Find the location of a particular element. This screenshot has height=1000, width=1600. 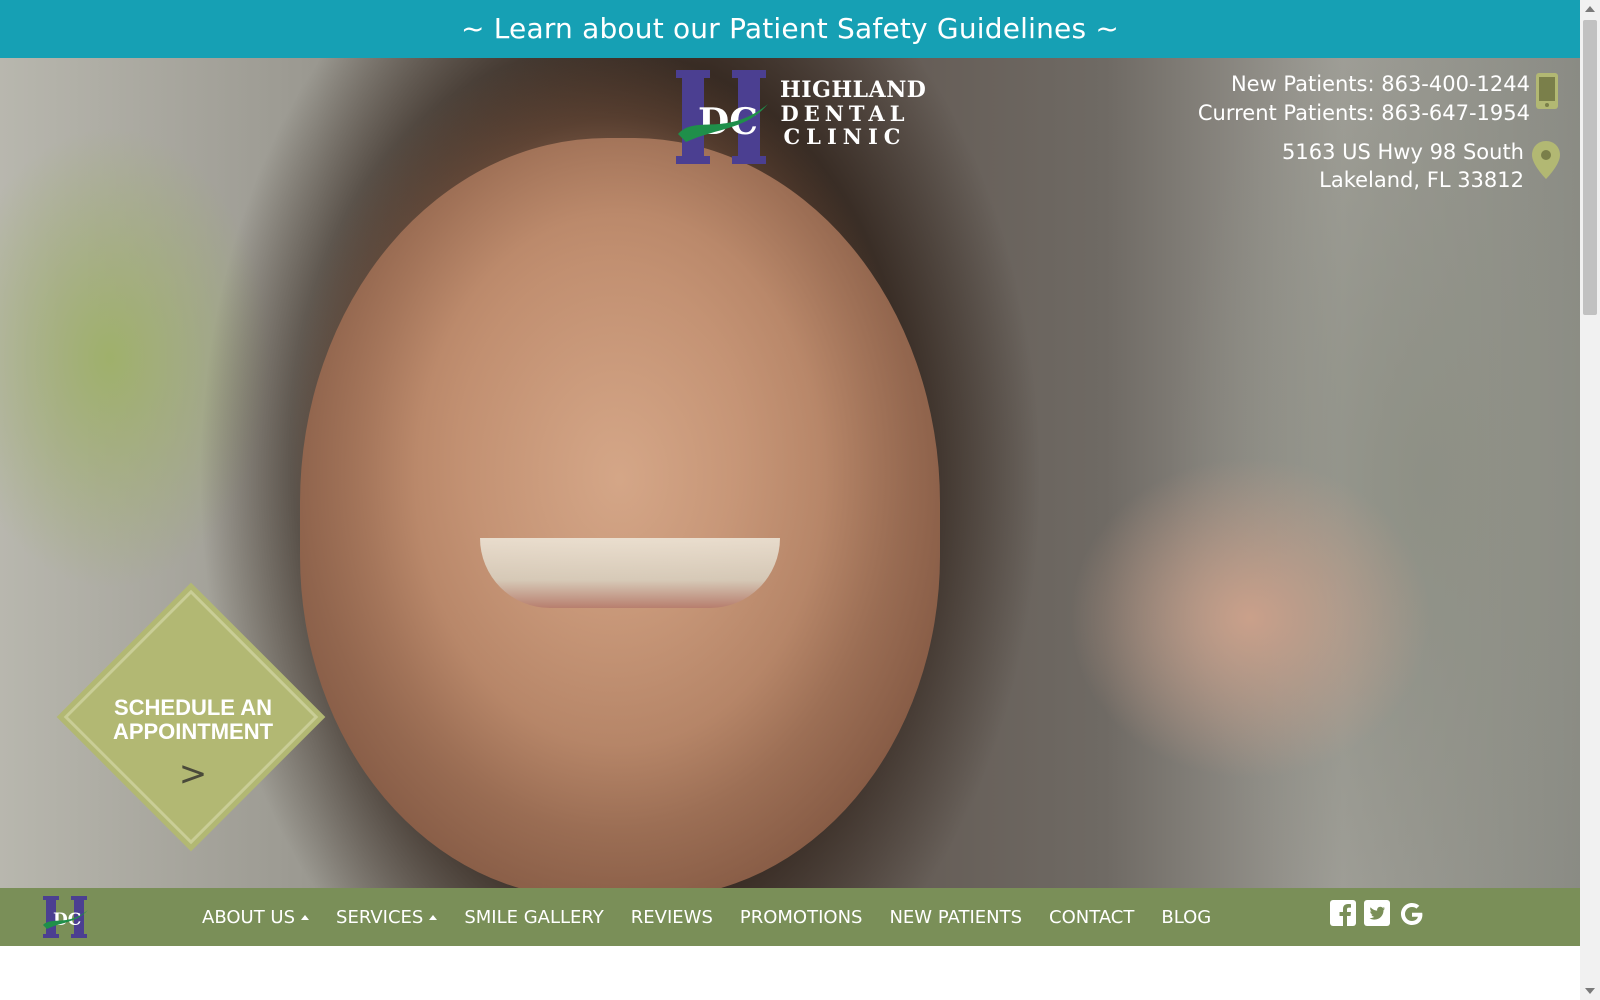

schedule-appointment-button: SCHEDULE AN APPOINTMENT > is located at coordinates (192, 718).